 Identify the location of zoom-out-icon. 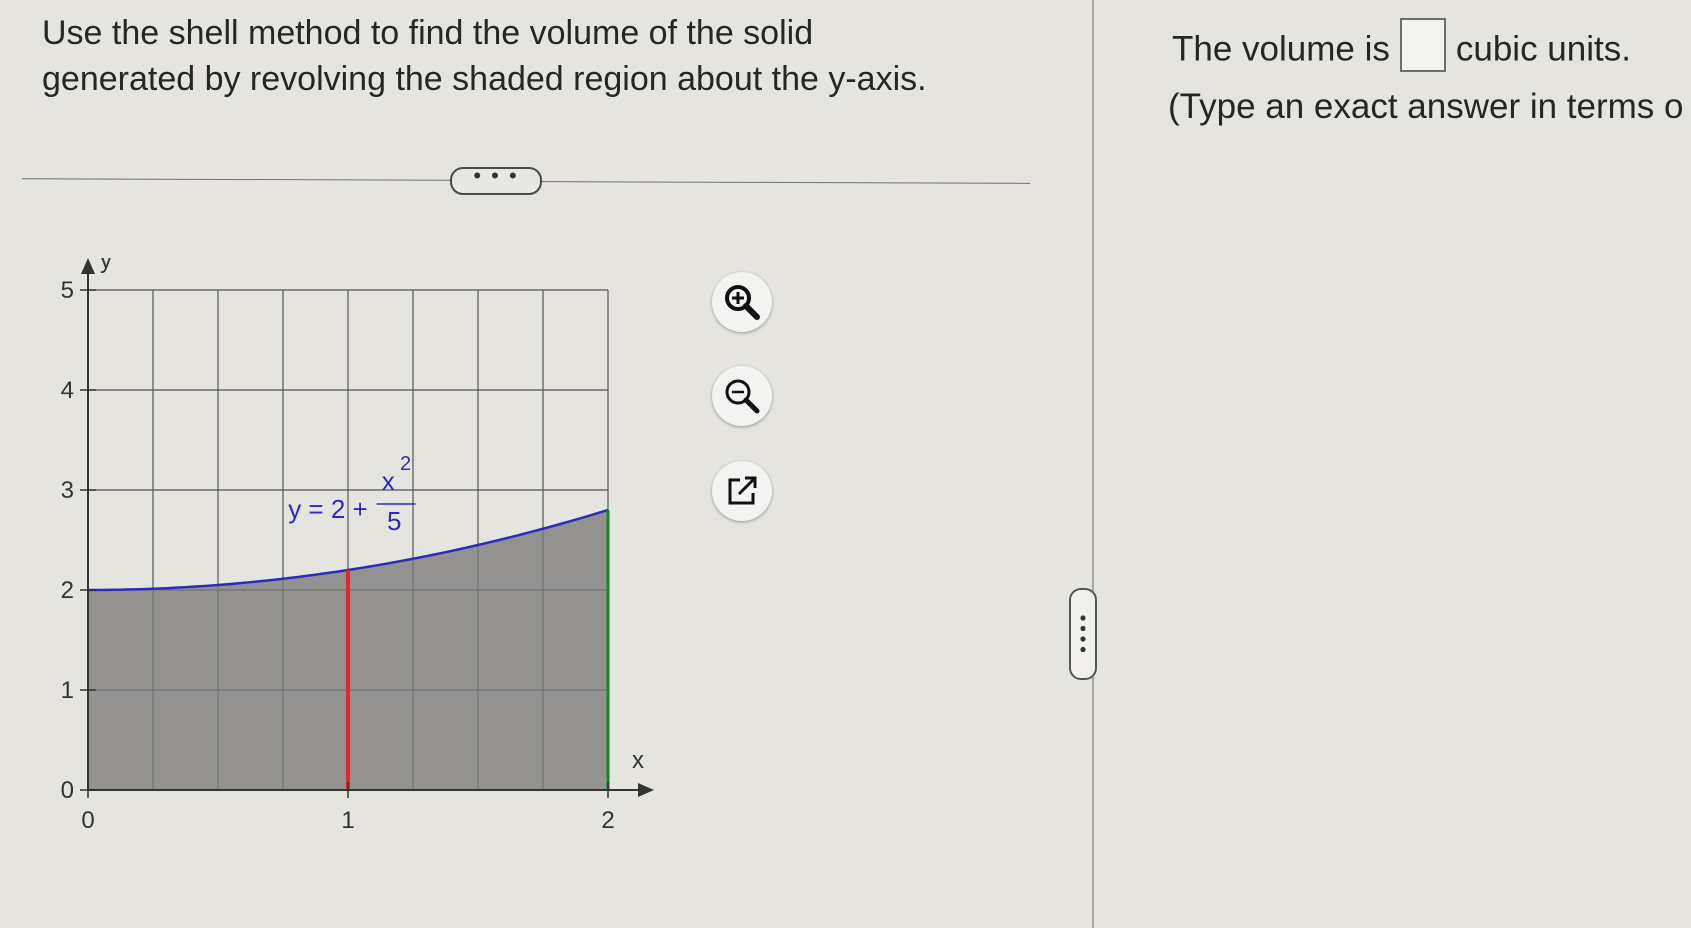
(742, 396).